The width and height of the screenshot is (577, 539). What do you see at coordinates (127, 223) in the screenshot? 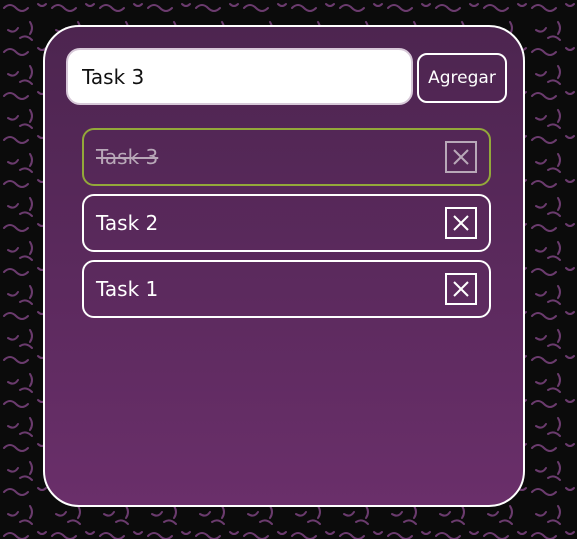
I see `task-label: Task 2` at bounding box center [127, 223].